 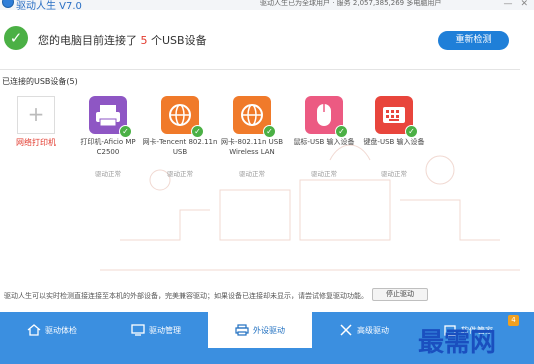 What do you see at coordinates (524, 4) in the screenshot?
I see `close-button: ✕` at bounding box center [524, 4].